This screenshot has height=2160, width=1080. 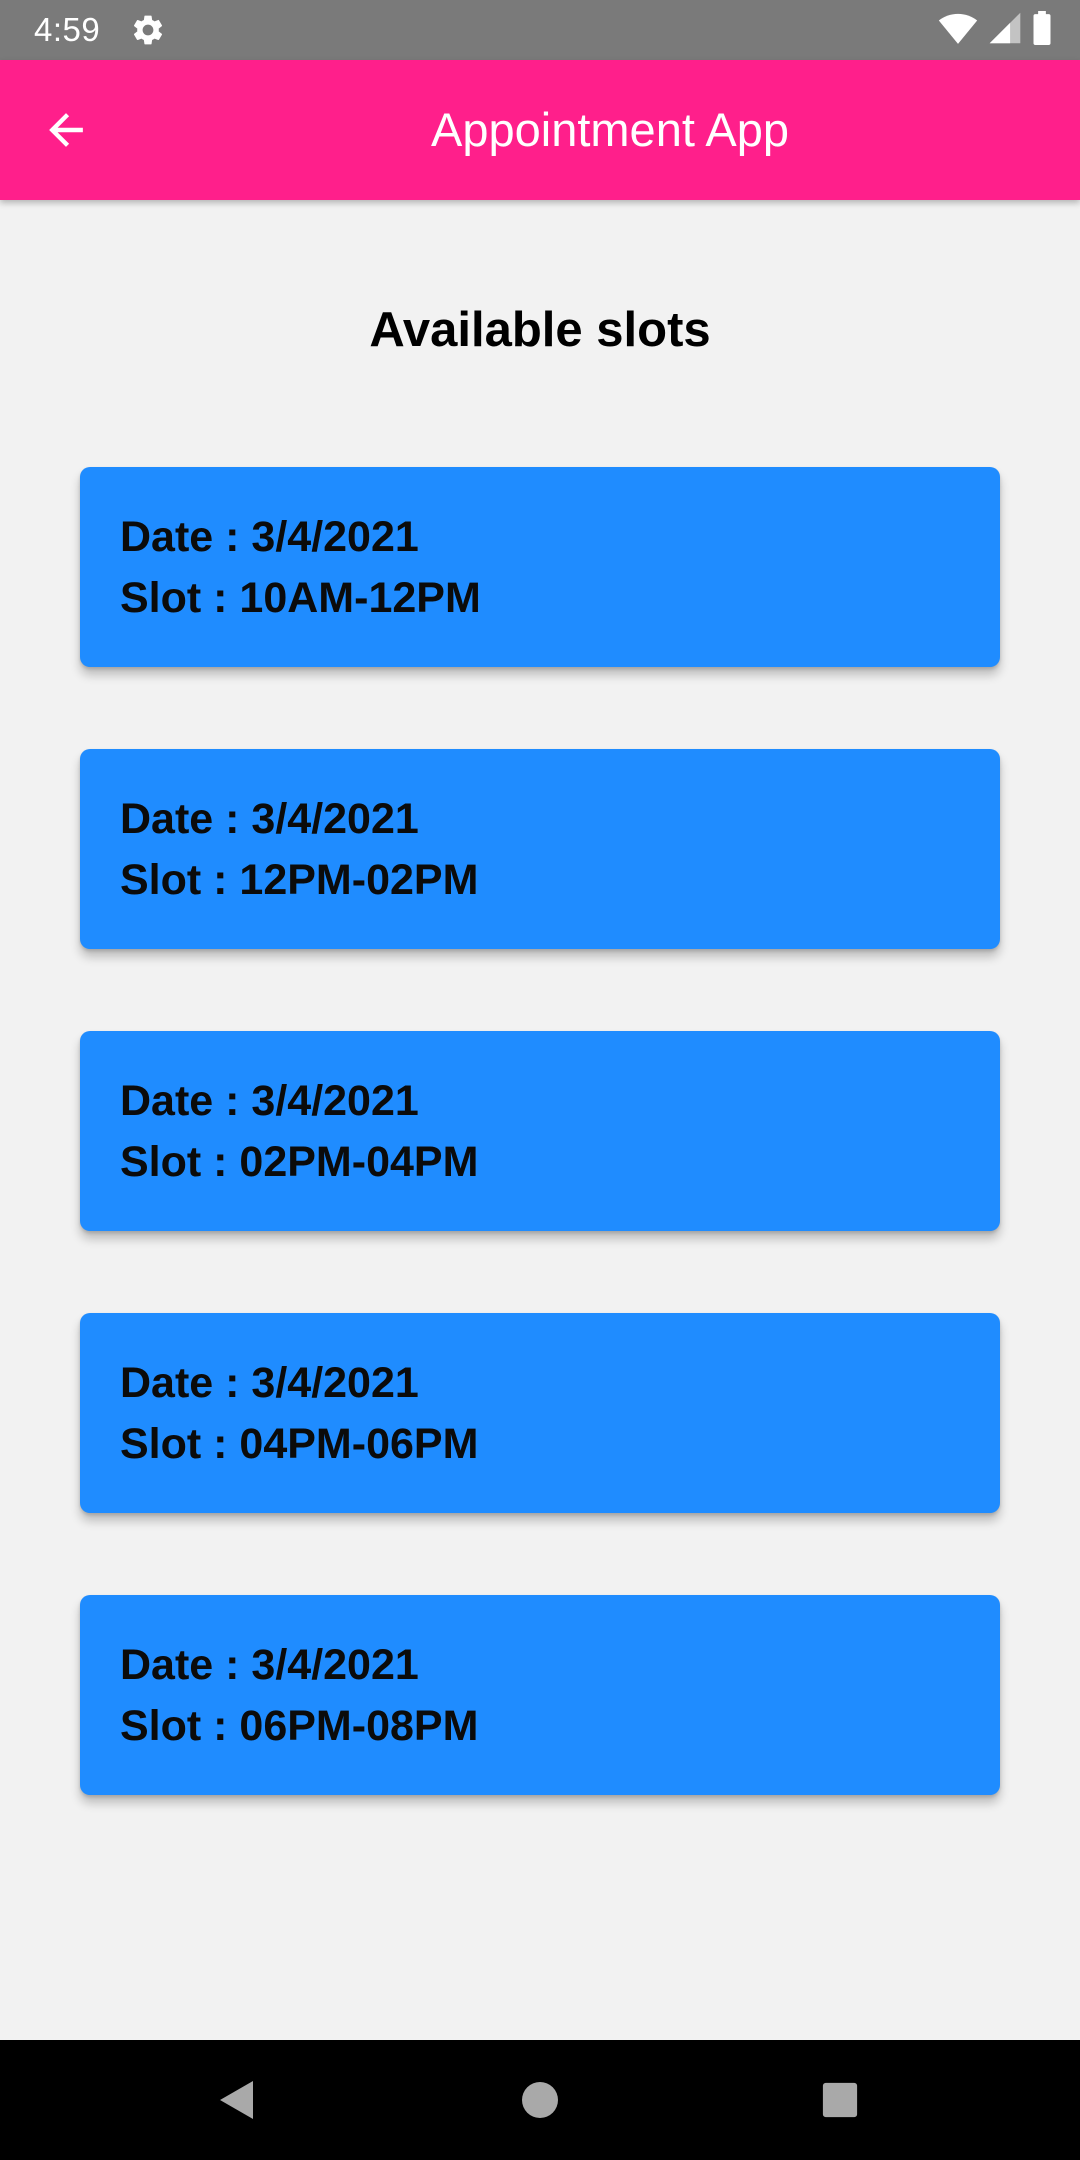 I want to click on slot-details: Date : 3/4/2021 Slot : 12PM-02PM, so click(x=299, y=850).